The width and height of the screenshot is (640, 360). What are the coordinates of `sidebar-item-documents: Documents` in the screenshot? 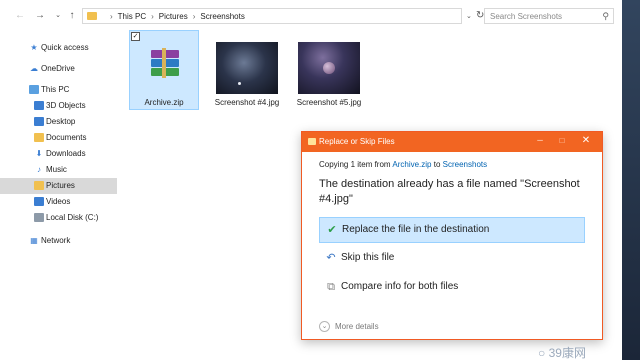 It's located at (58, 138).